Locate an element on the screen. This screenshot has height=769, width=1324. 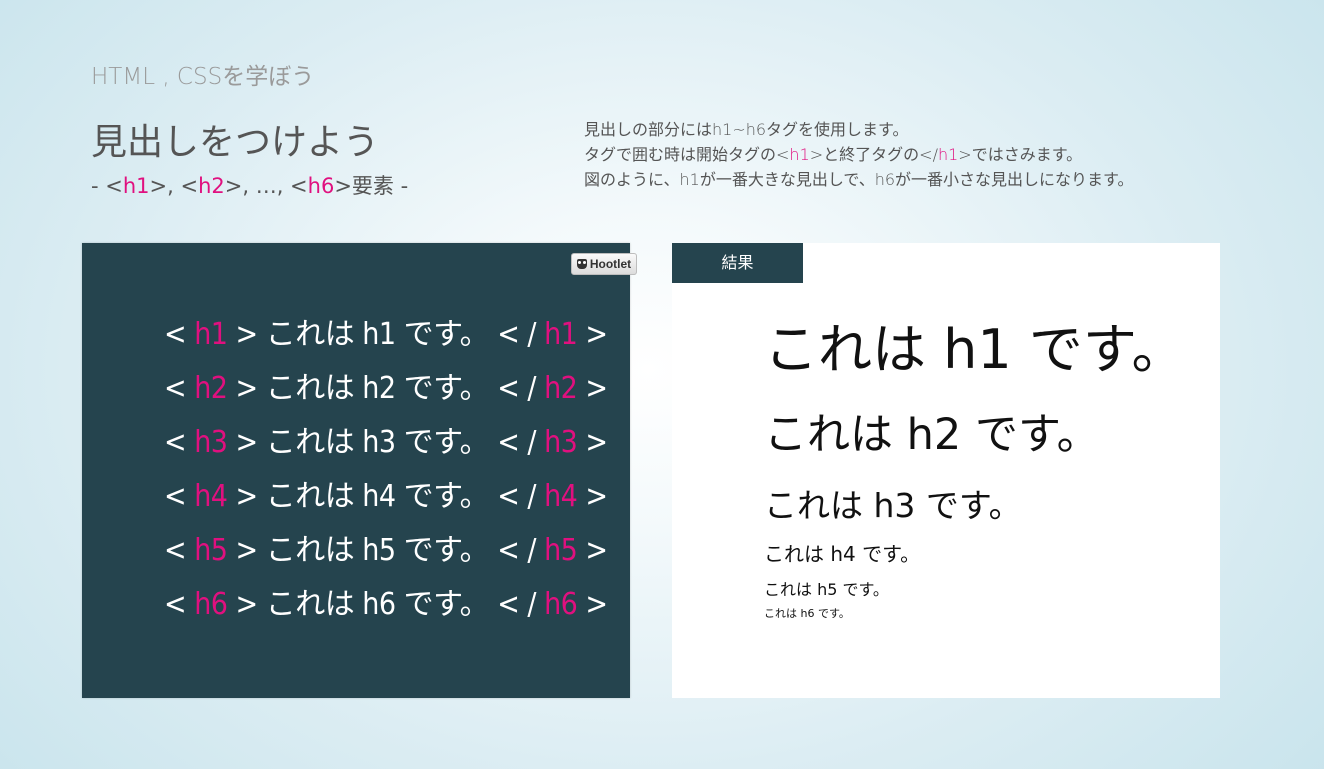
description-line: 図のように、h1が一番大きな見出しで、h6が一番小さな見出しになります。 is located at coordinates (859, 179).